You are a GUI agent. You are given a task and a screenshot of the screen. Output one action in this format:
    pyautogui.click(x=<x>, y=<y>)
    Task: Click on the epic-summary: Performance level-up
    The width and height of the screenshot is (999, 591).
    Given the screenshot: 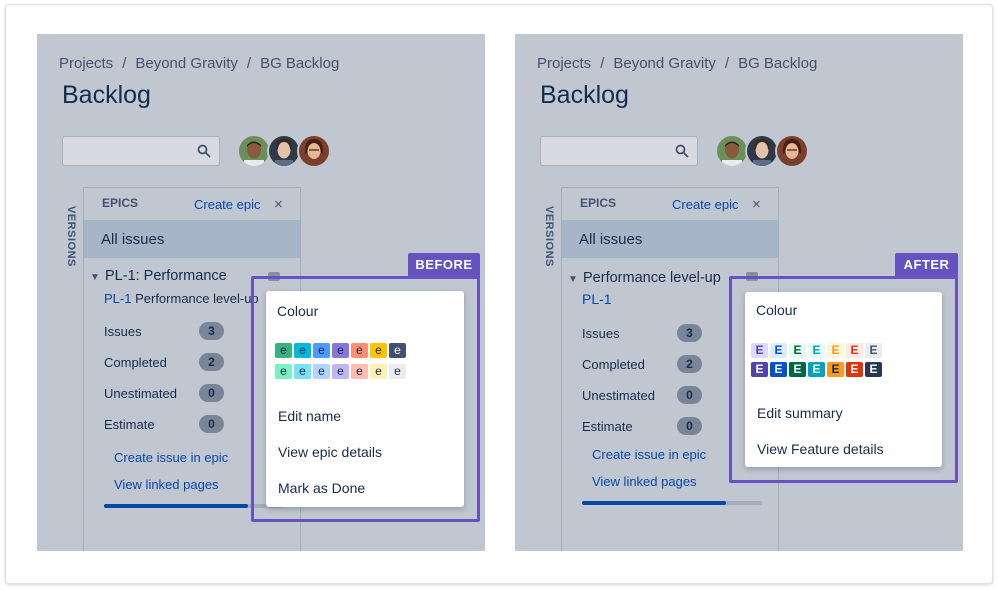 What is the action you would take?
    pyautogui.click(x=197, y=298)
    